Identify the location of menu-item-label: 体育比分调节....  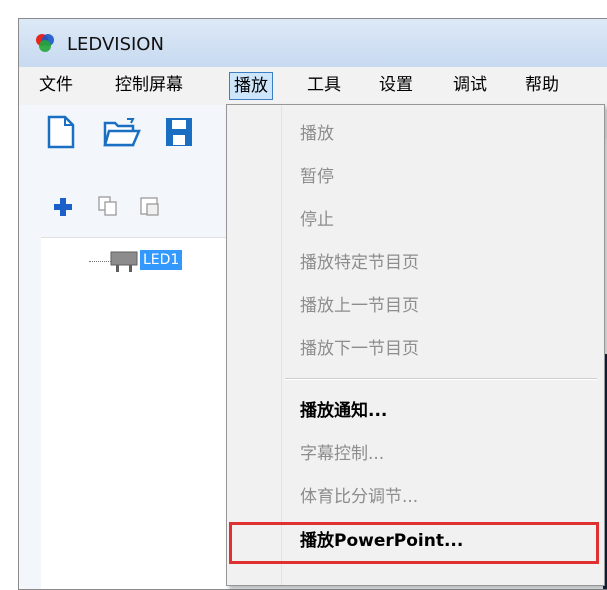
(359, 497).